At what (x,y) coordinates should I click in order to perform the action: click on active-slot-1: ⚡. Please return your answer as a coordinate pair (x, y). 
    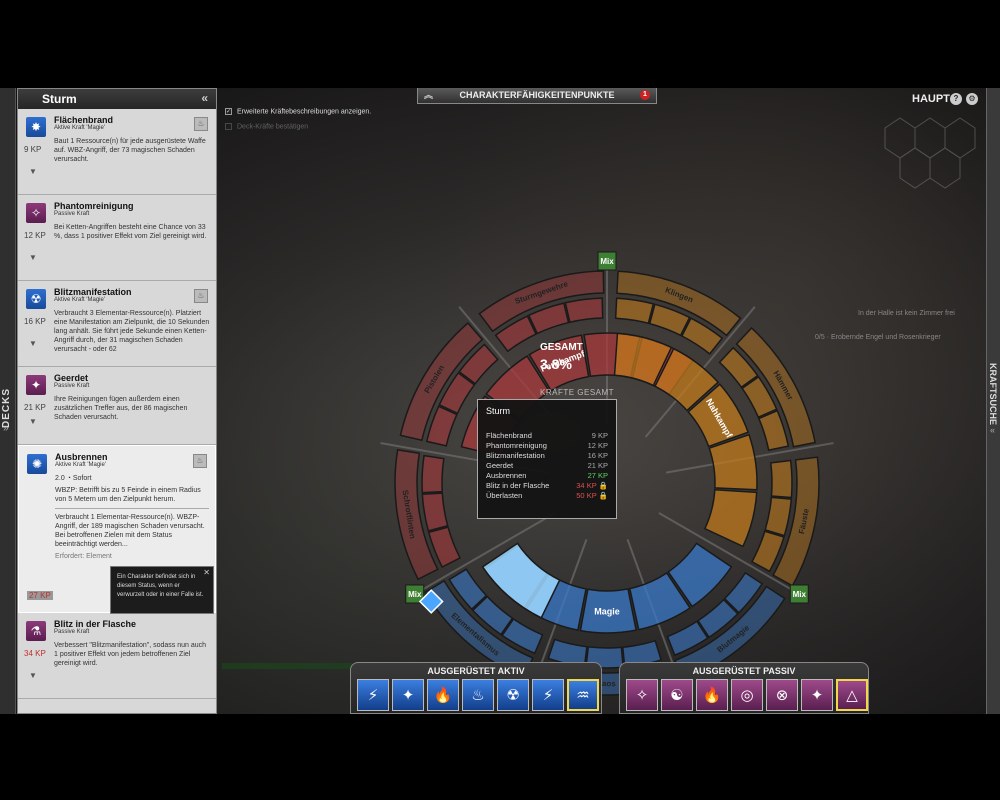
    Looking at the image, I should click on (373, 695).